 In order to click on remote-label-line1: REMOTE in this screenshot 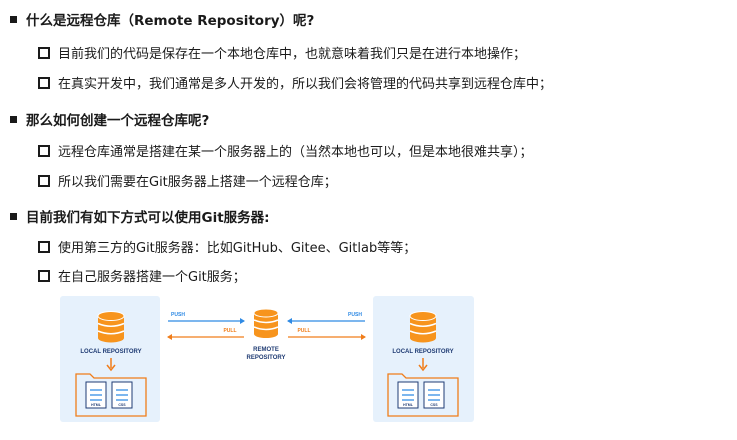, I will do `click(266, 350)`.